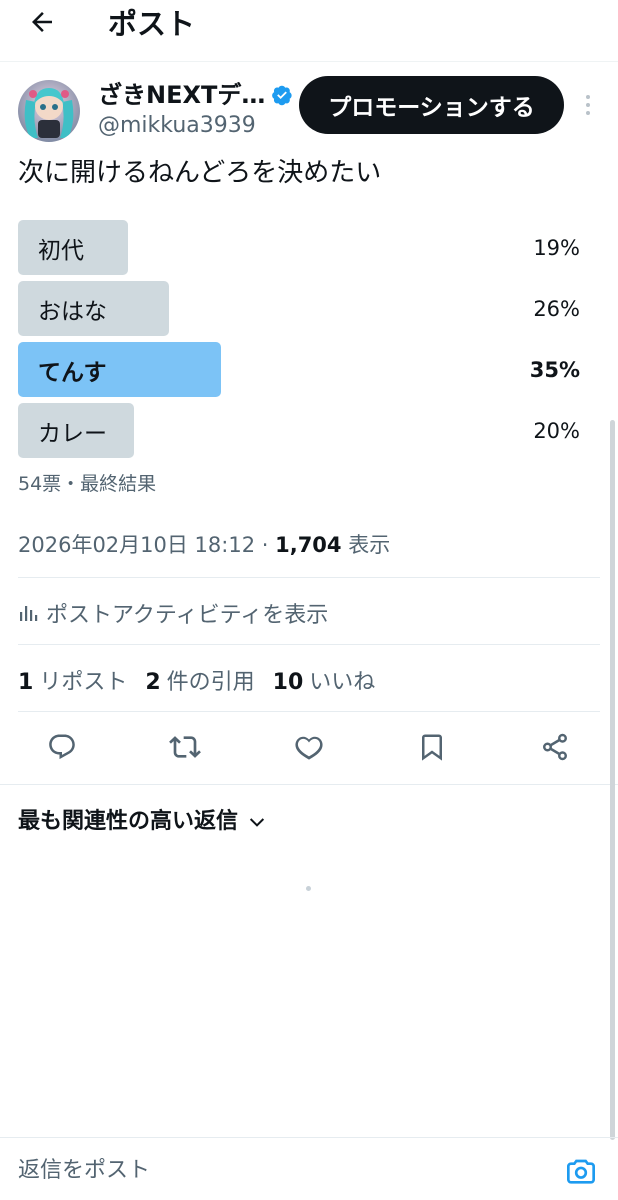 The height and width of the screenshot is (1200, 618). I want to click on reply-button, so click(62, 749).